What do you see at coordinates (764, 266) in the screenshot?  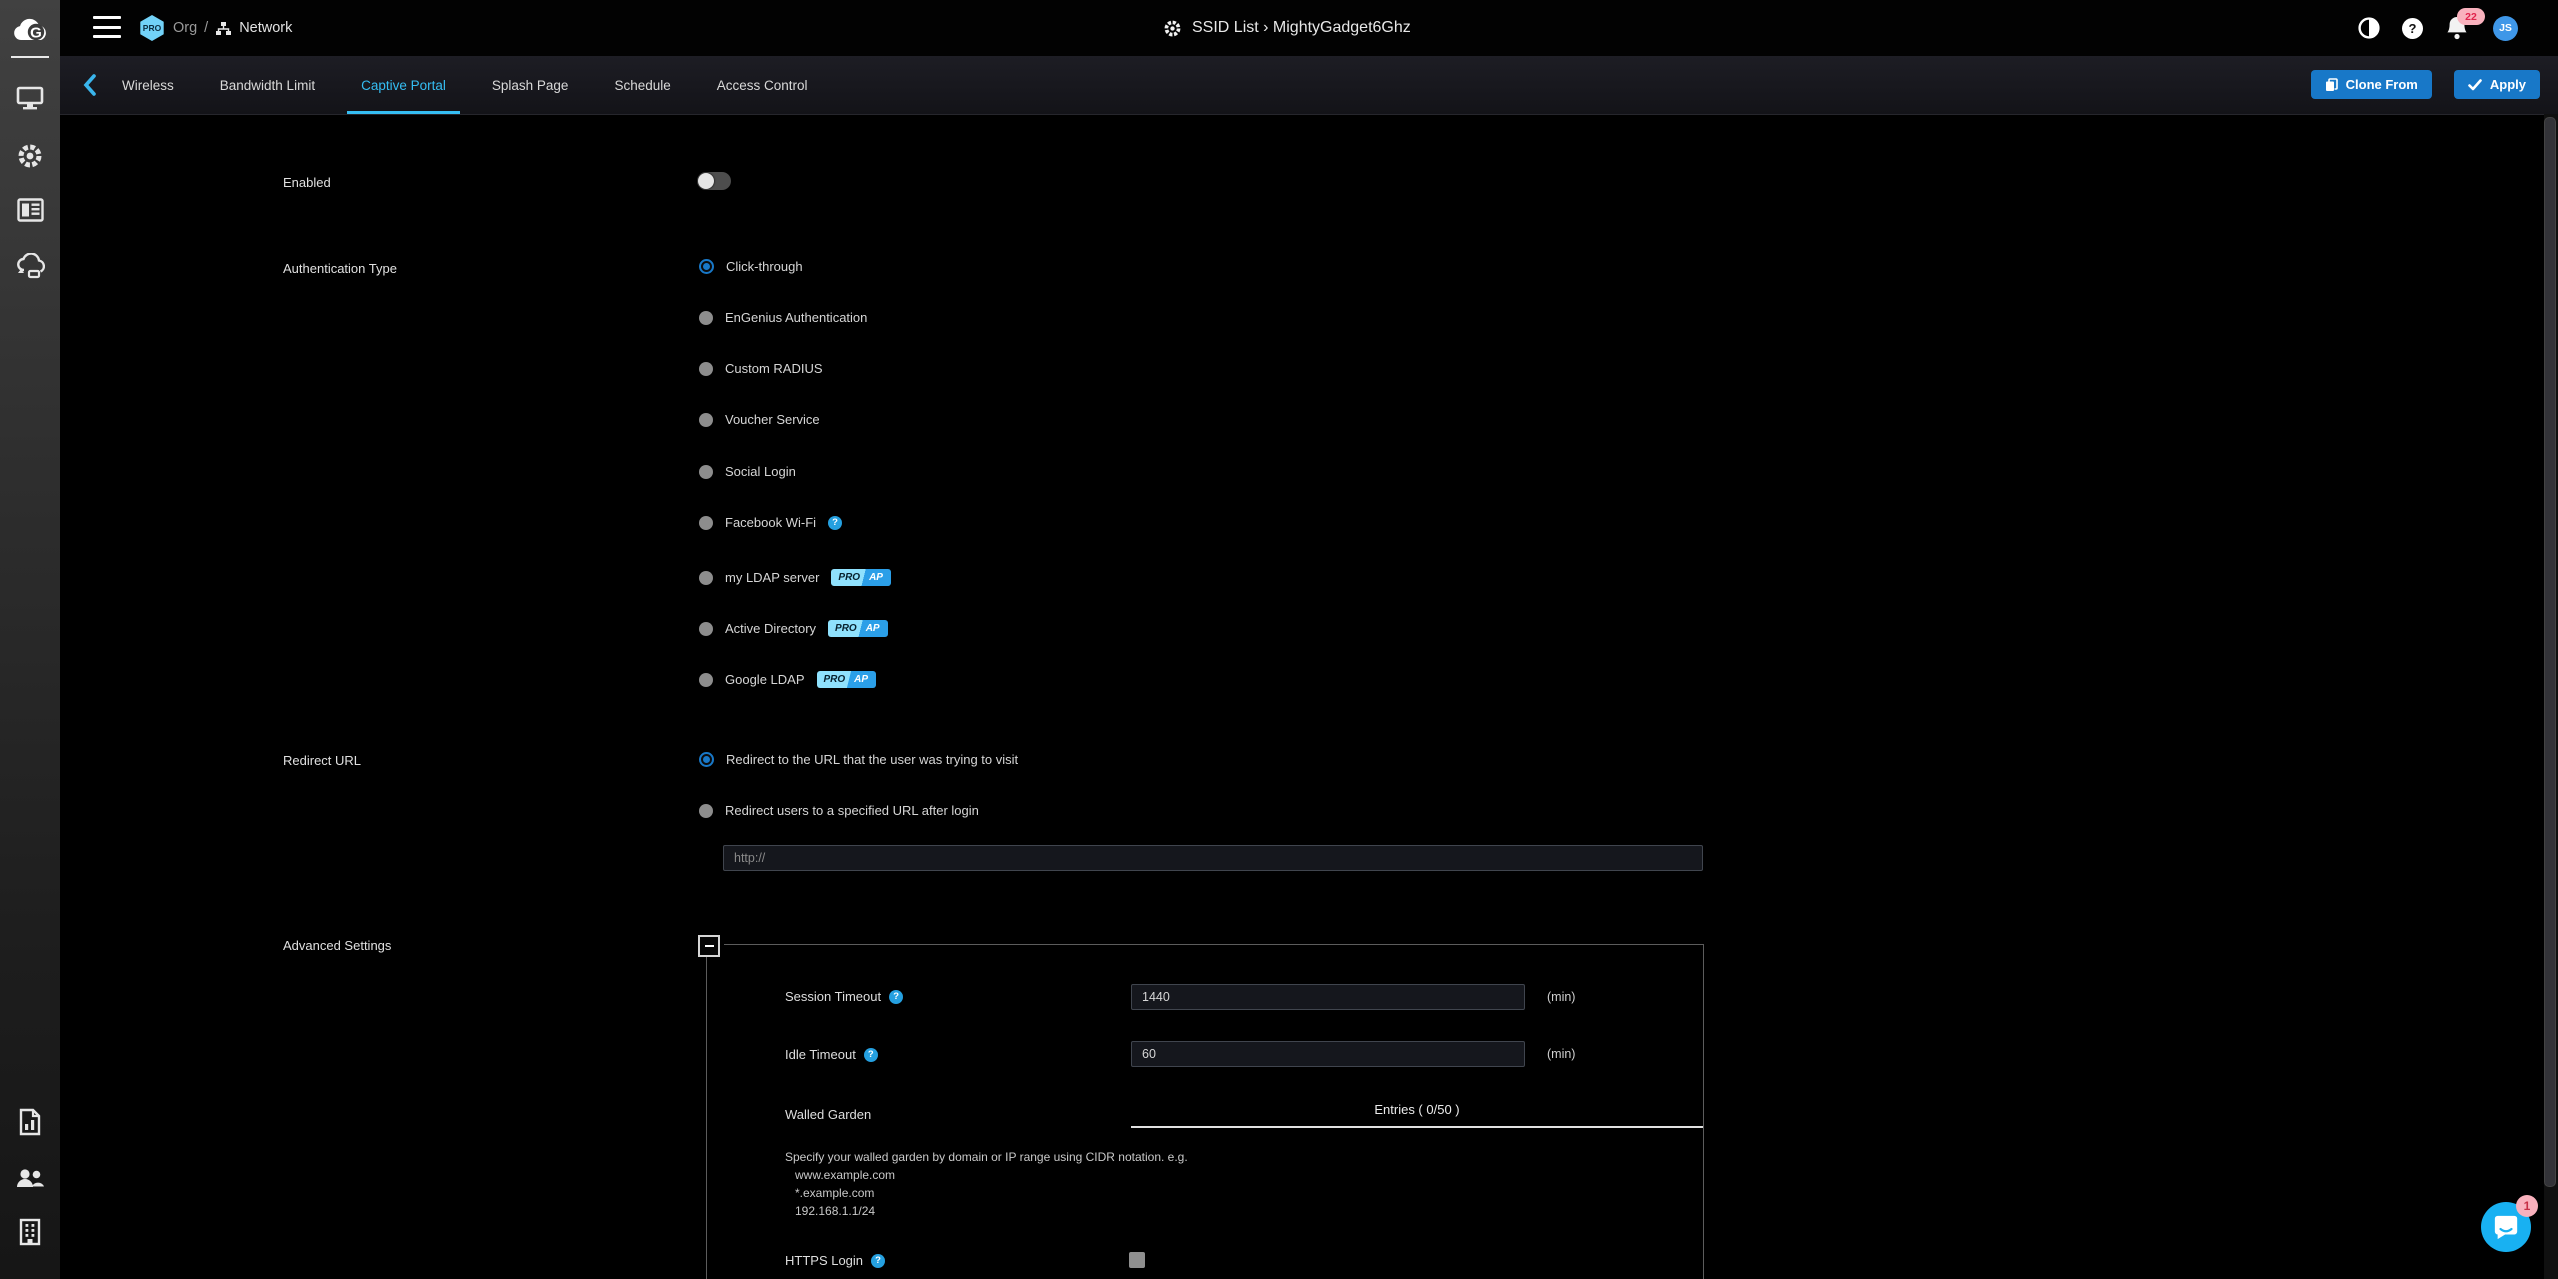 I see `auth-option-label: Click-through` at bounding box center [764, 266].